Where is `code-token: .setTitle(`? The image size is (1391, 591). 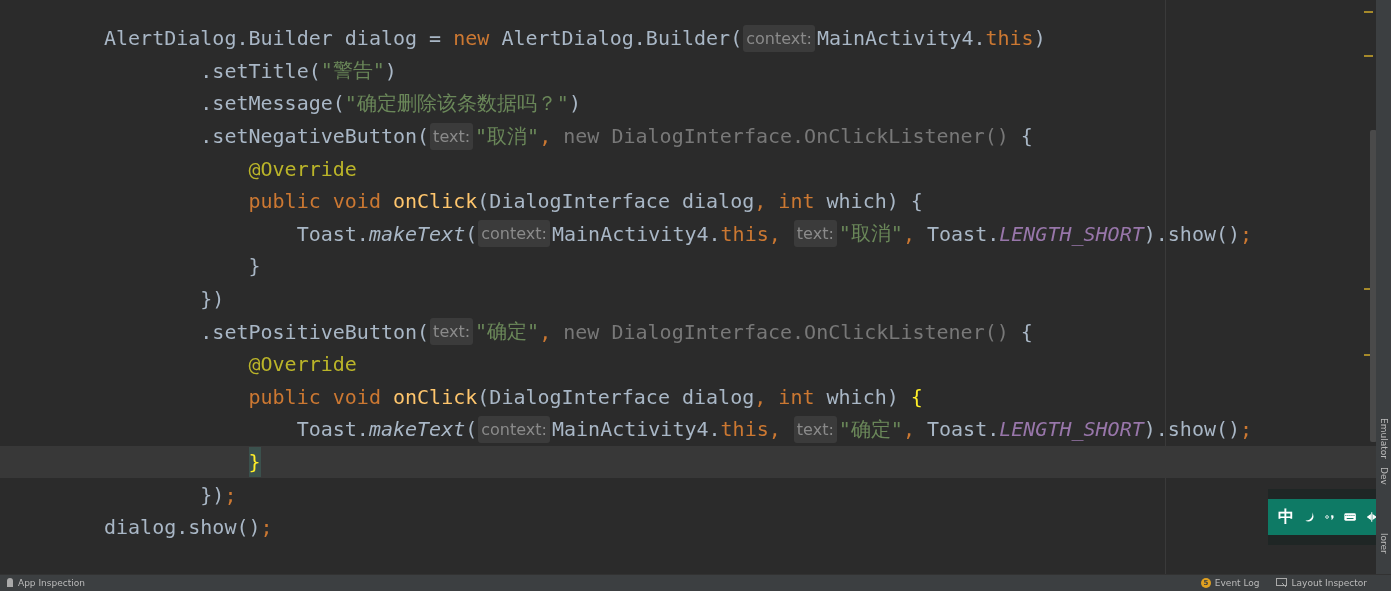 code-token: .setTitle( is located at coordinates (260, 70).